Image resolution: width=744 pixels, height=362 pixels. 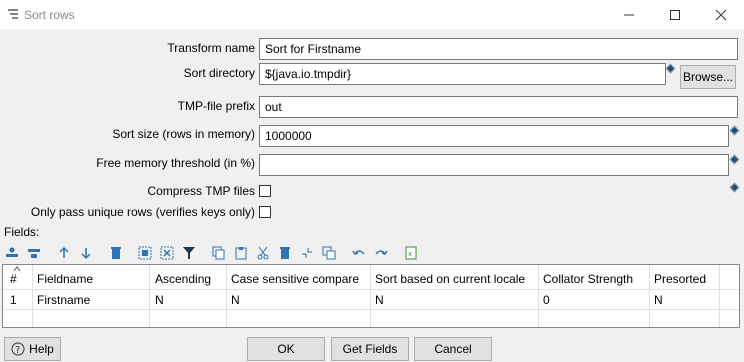 What do you see at coordinates (286, 349) in the screenshot?
I see `ok-button: OK` at bounding box center [286, 349].